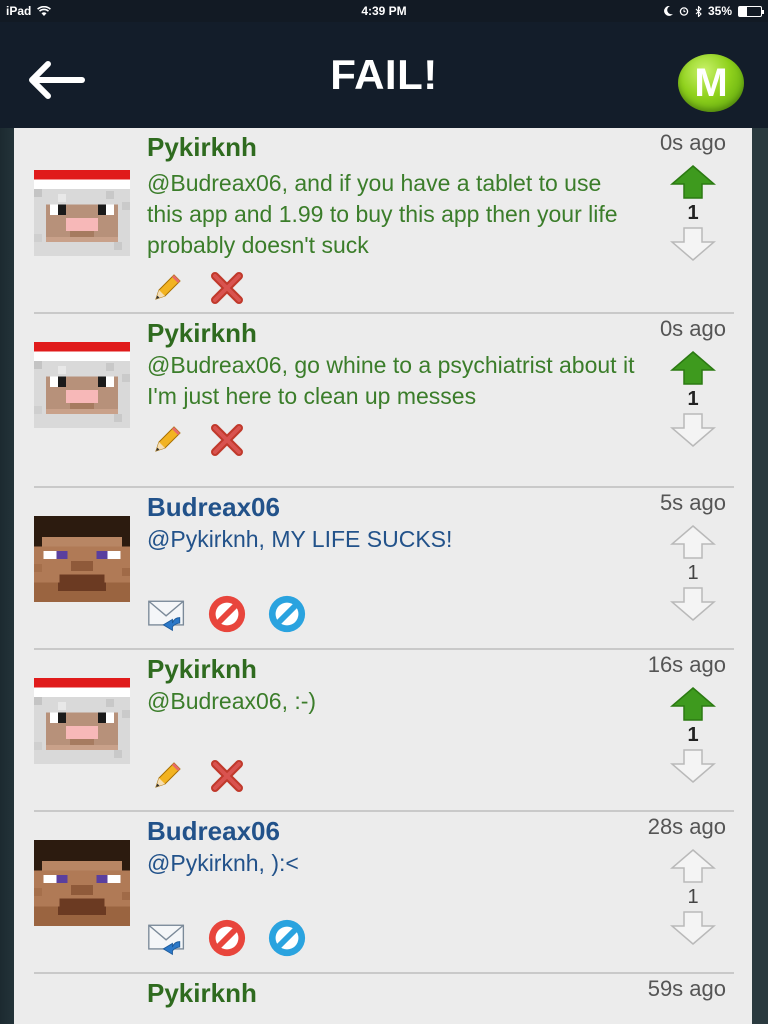 The height and width of the screenshot is (1024, 768). I want to click on comment-timestamp: 16s ago, so click(686, 664).